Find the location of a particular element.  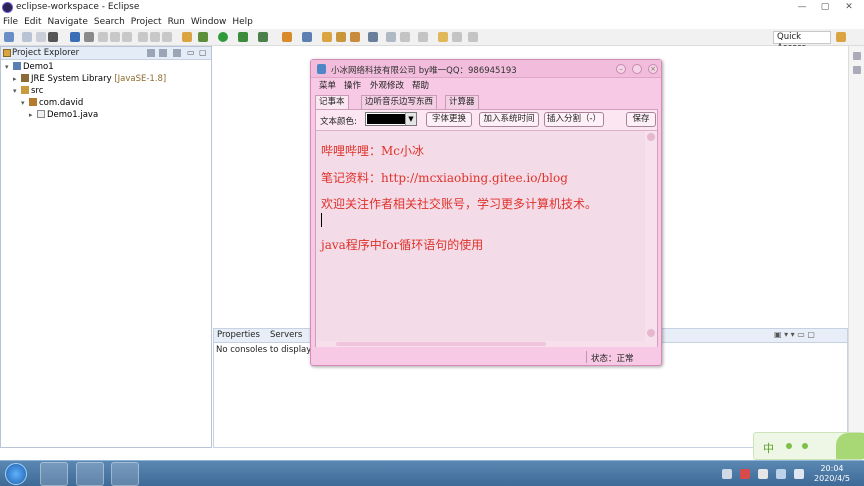

vertical-scrollbar is located at coordinates (651, 236).